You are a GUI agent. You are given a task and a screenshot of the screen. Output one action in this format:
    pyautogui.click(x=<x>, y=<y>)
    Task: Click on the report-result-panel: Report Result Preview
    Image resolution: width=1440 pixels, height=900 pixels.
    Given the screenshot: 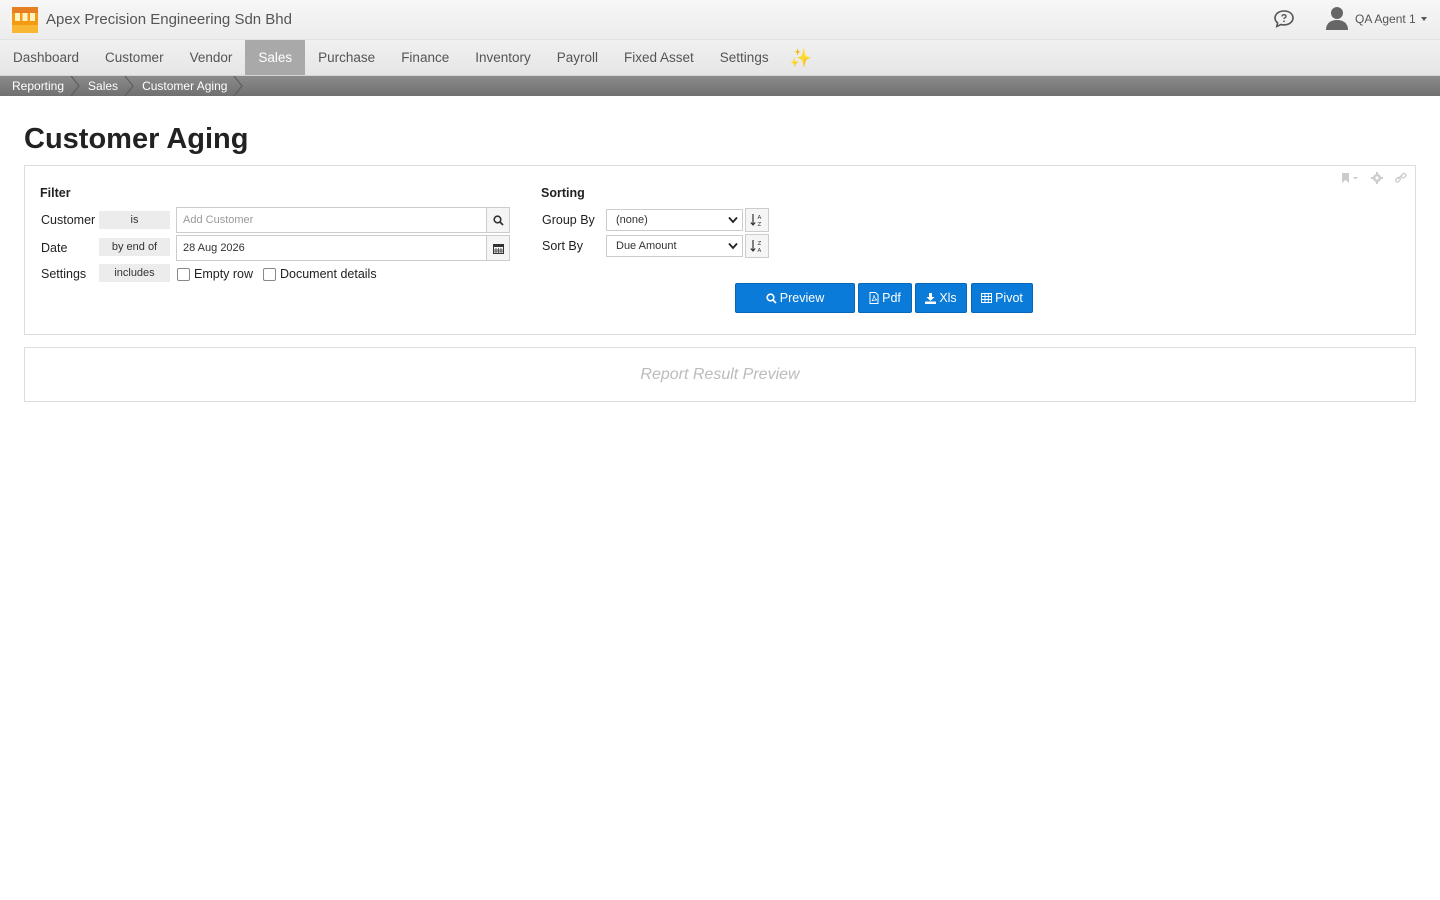 What is the action you would take?
    pyautogui.click(x=720, y=374)
    